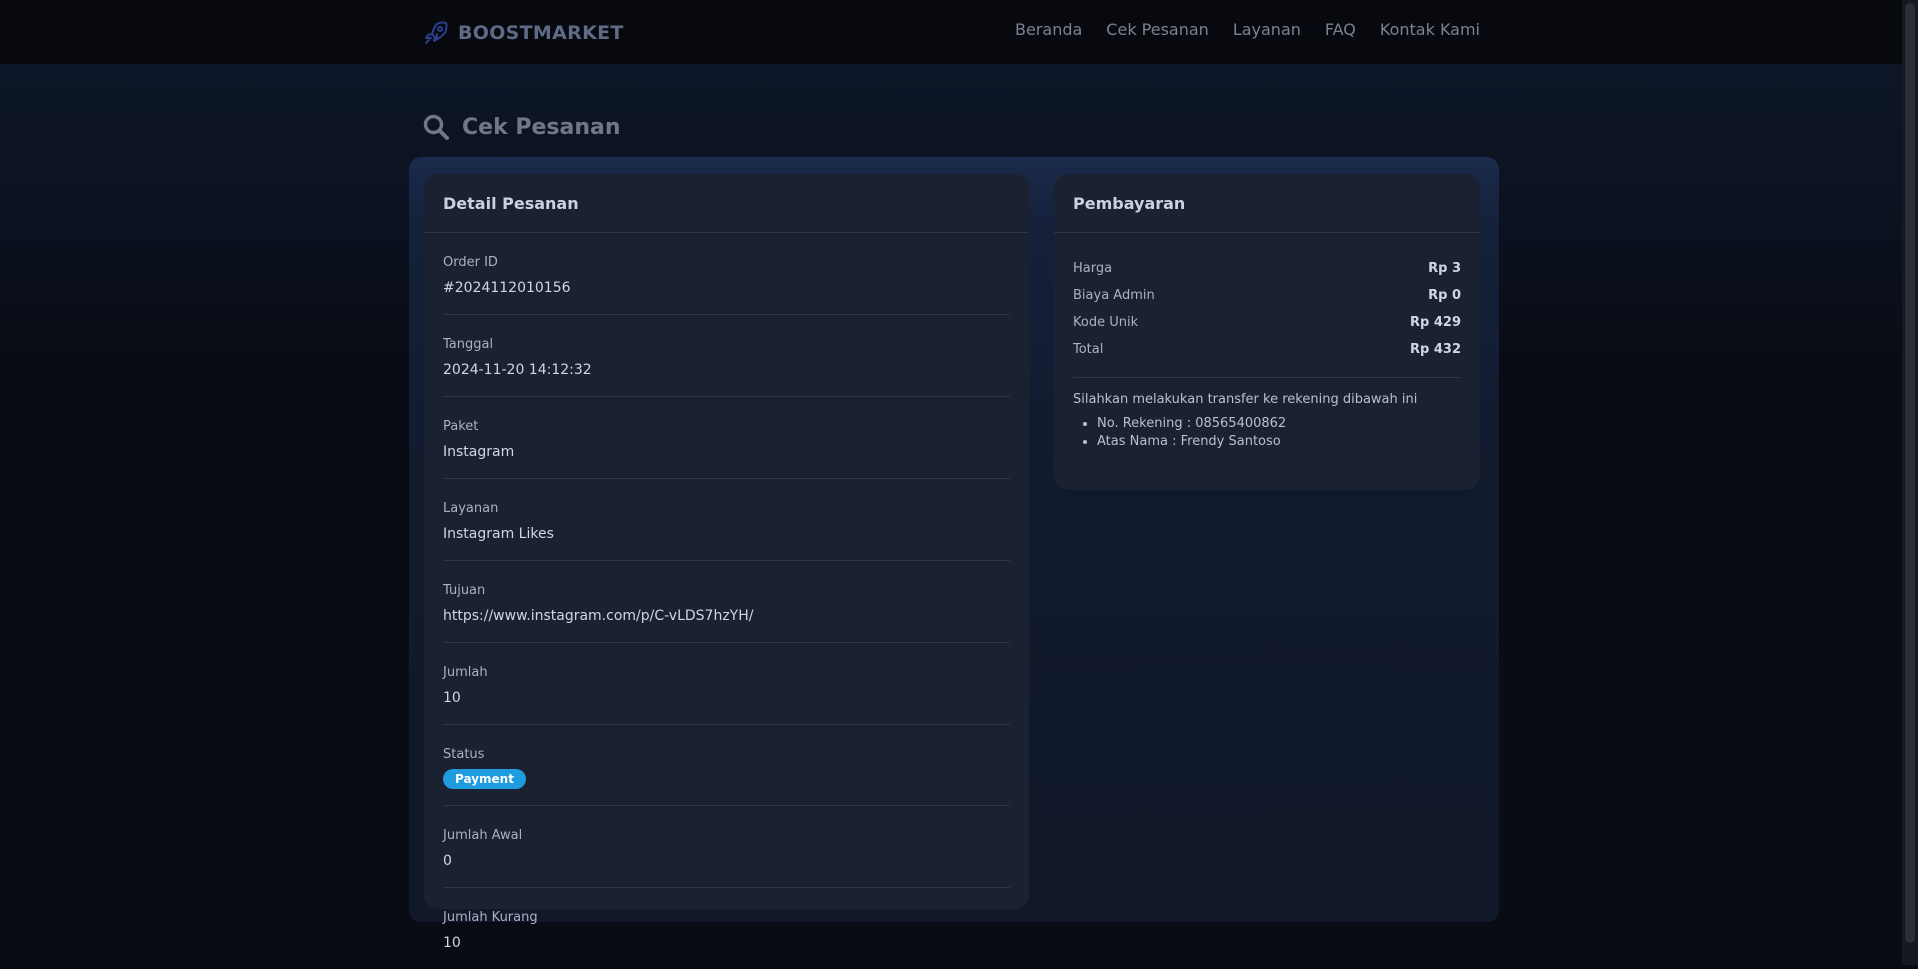 This screenshot has height=969, width=1918. What do you see at coordinates (1435, 322) in the screenshot?
I see `payment-value: Rp 429` at bounding box center [1435, 322].